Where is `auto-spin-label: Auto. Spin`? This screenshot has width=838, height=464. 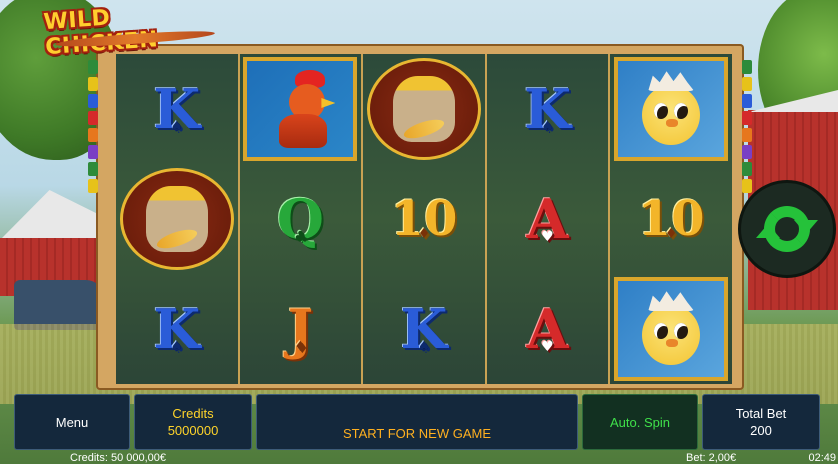 auto-spin-label: Auto. Spin is located at coordinates (640, 422).